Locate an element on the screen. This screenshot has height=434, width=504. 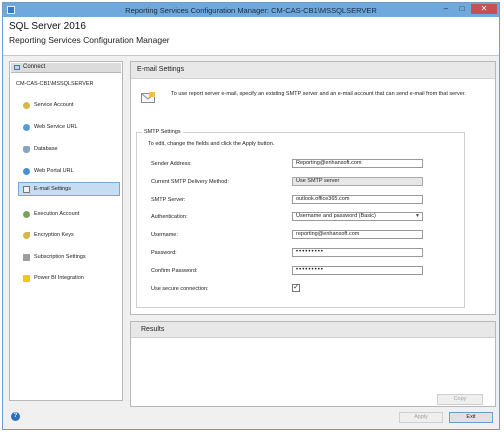
sidebar-item-label: Web Portal URL is located at coordinates (54, 171).